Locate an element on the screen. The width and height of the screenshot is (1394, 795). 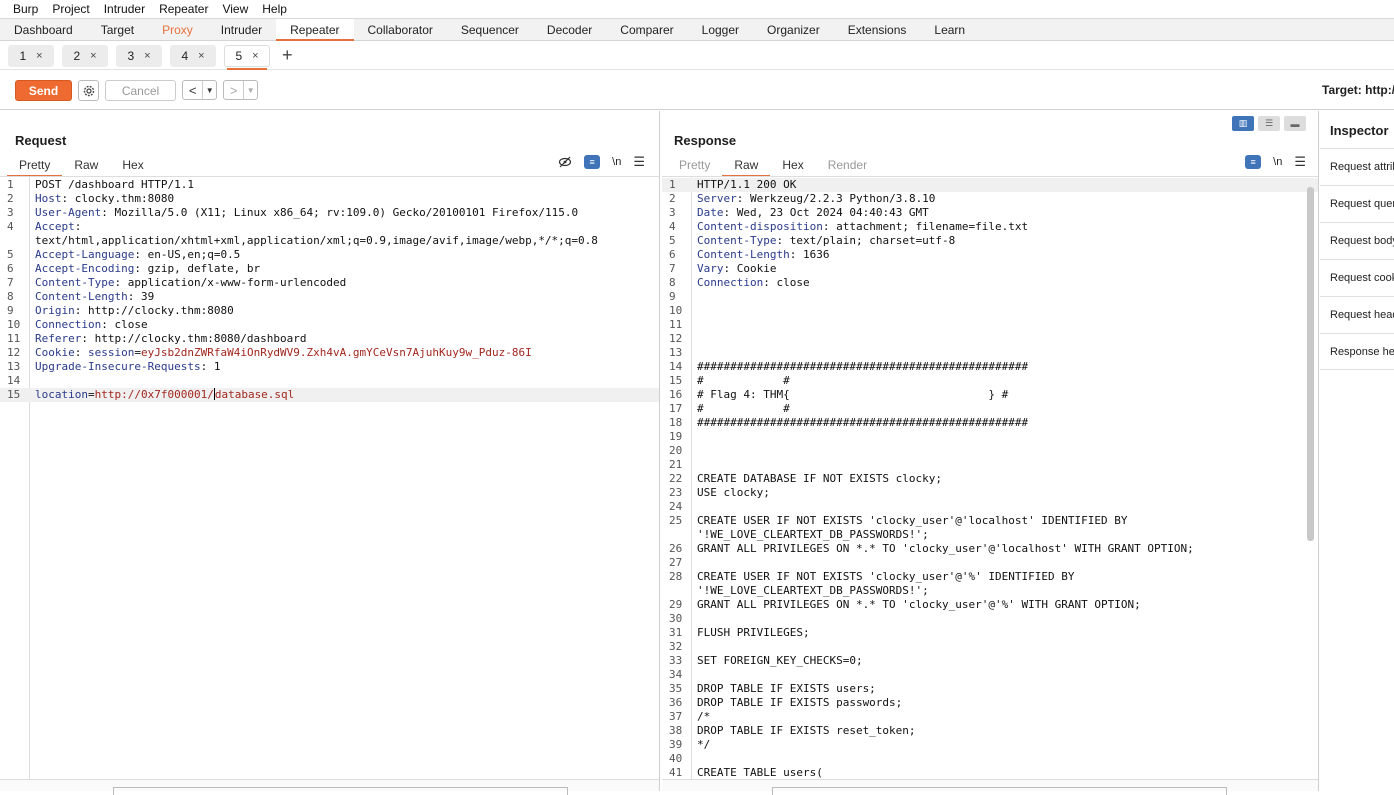
code-line: 13 Upgrade-Insecure-Requests: 1 is located at coordinates (329, 367).